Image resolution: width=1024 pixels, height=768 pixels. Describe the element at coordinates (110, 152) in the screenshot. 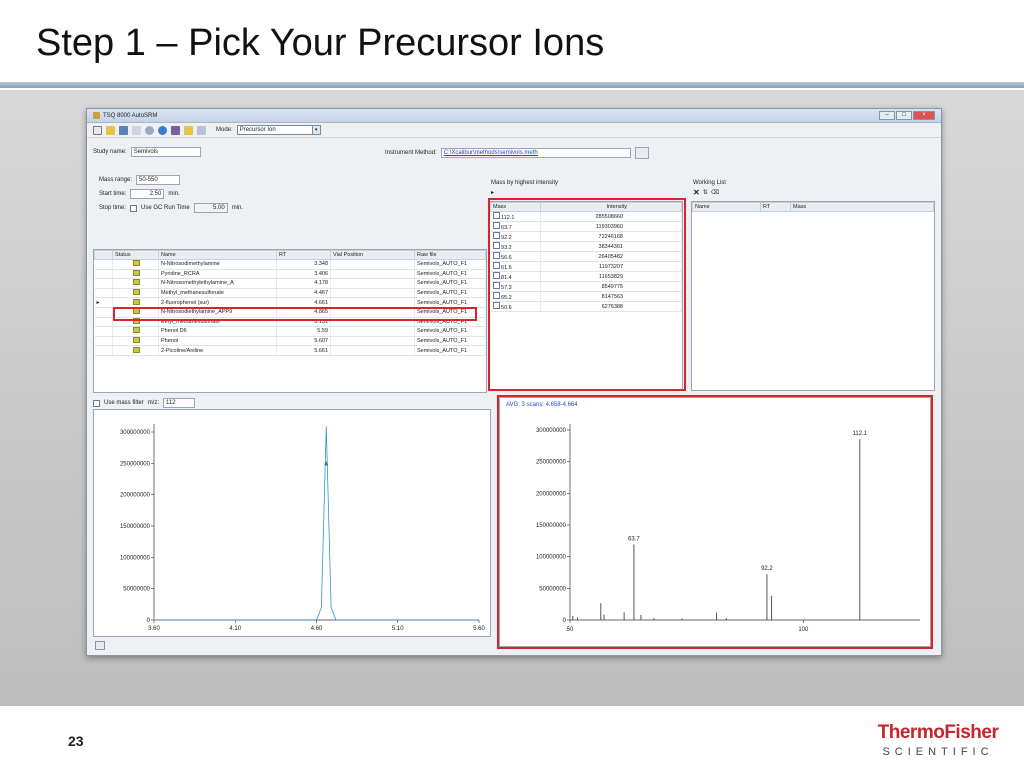

I see `study-name-label: Study name:` at that location.